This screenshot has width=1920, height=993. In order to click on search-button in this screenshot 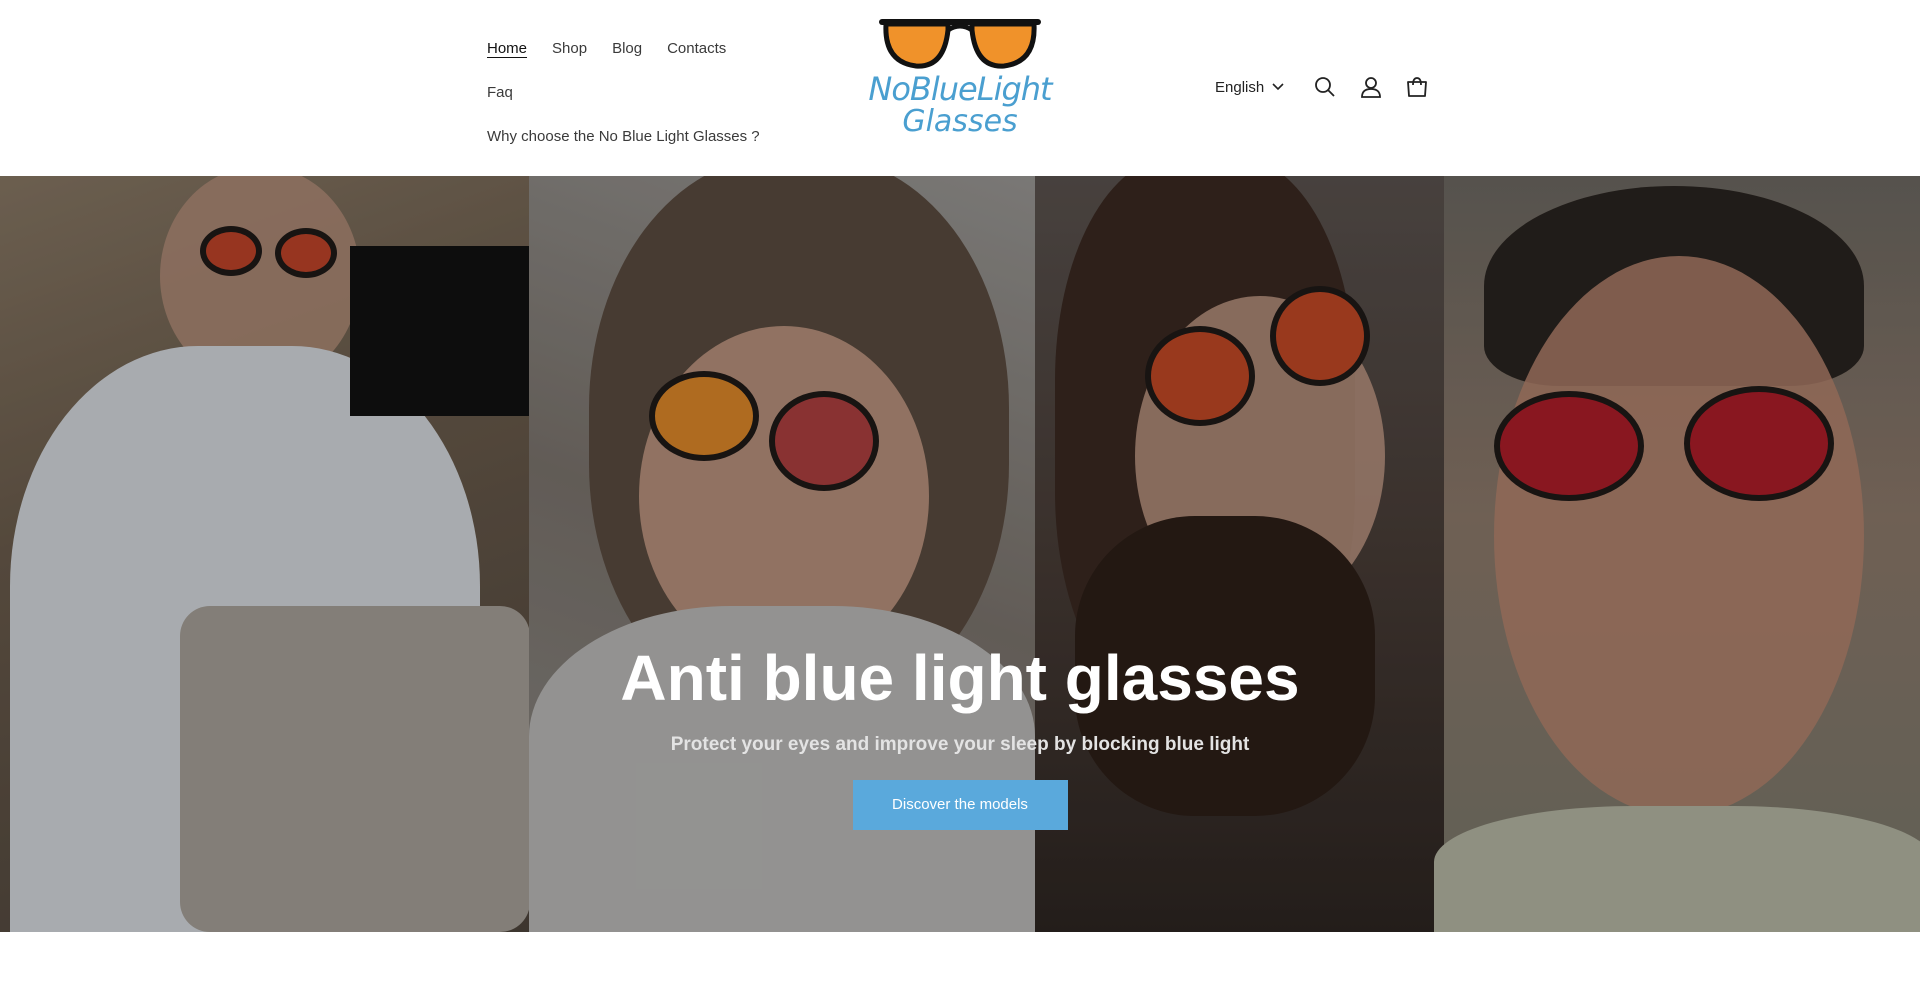, I will do `click(1325, 87)`.